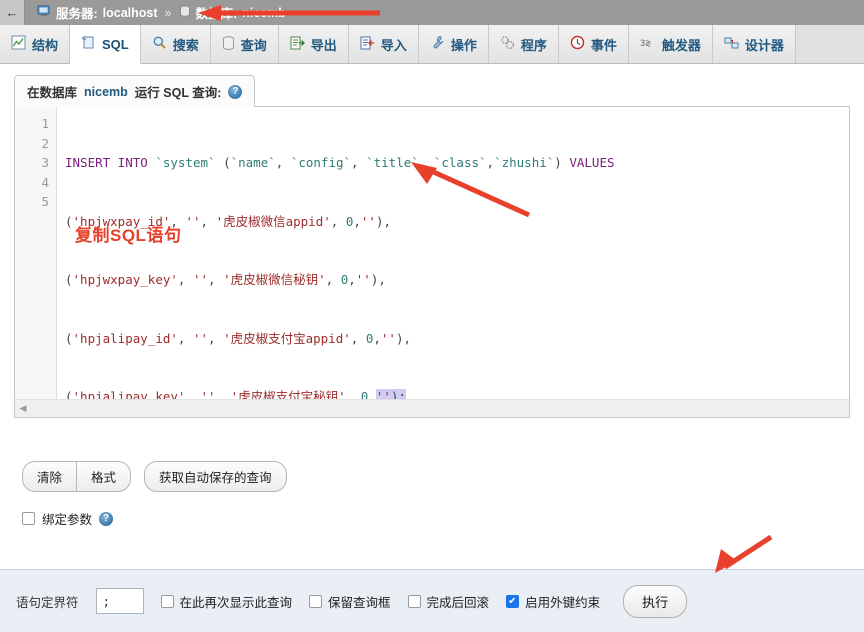 This screenshot has width=864, height=632. I want to click on tab-export: 导出, so click(313, 44).